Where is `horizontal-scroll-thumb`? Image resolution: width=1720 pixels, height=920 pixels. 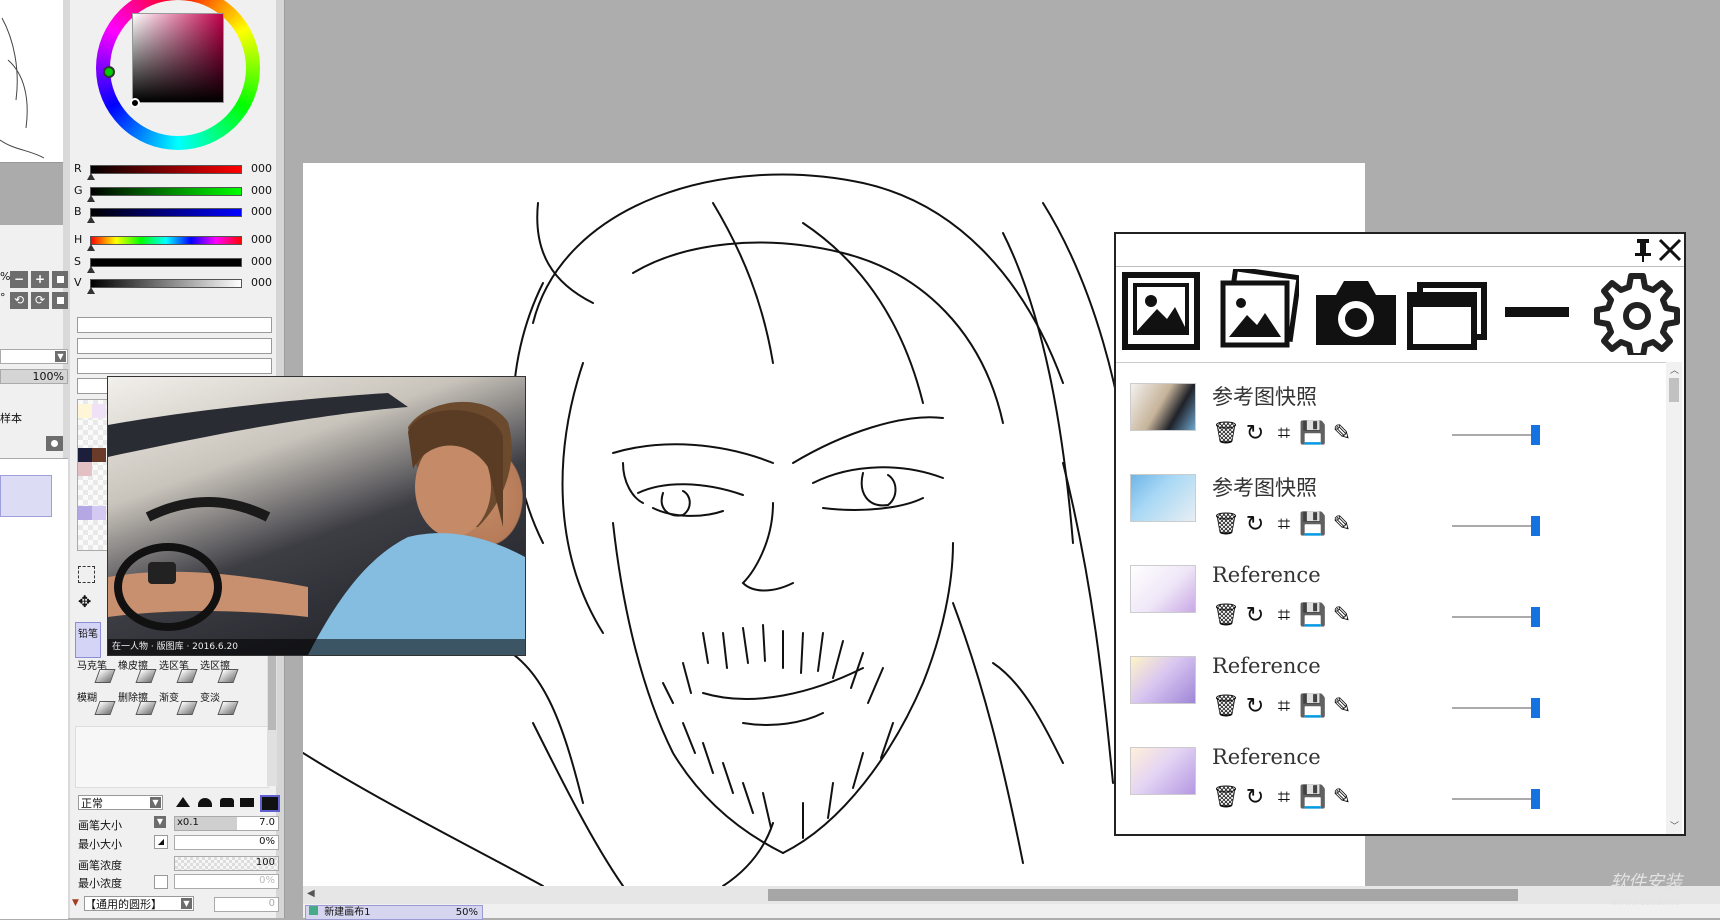 horizontal-scroll-thumb is located at coordinates (1143, 895).